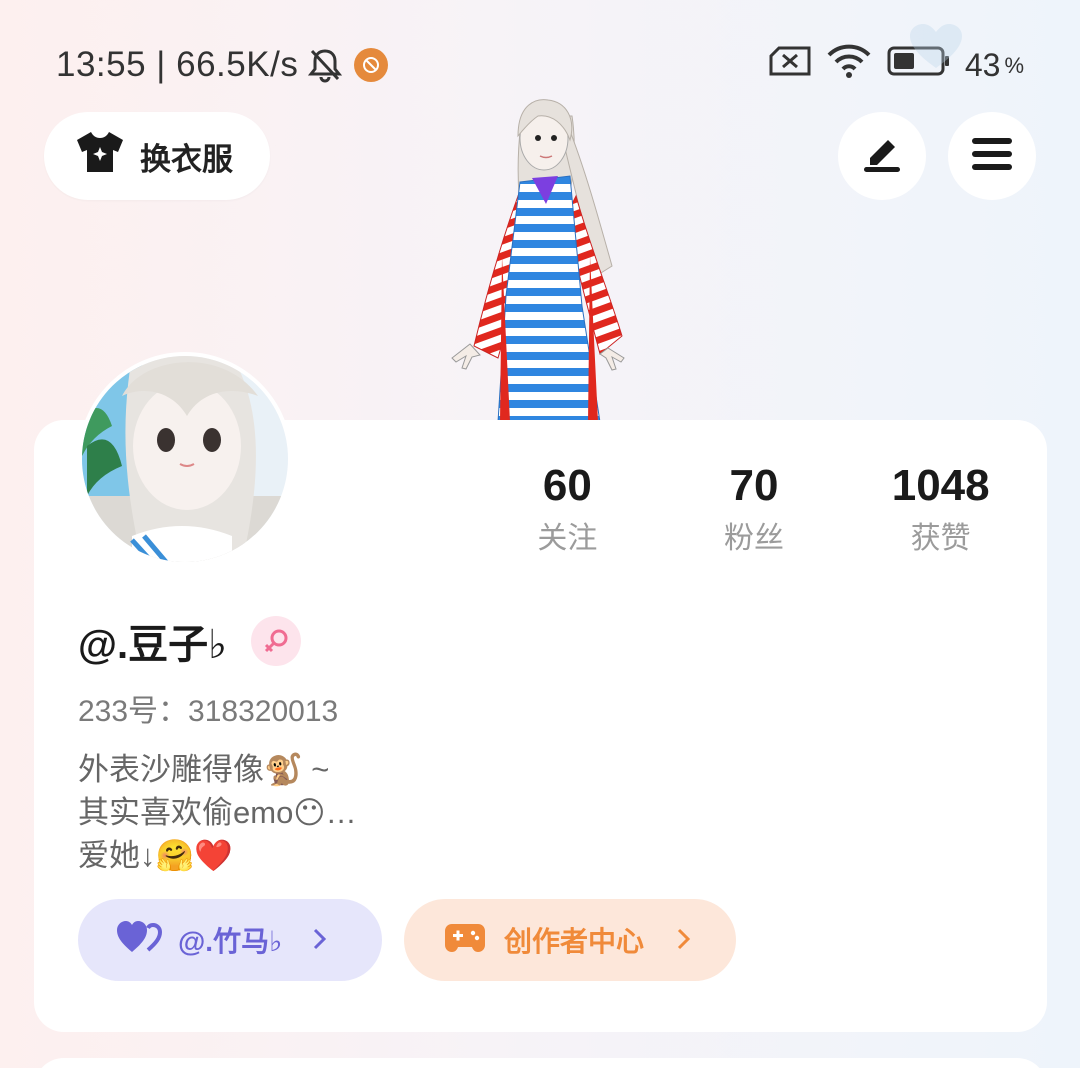  What do you see at coordinates (540, 261) in the screenshot?
I see `avatar-character-3d` at bounding box center [540, 261].